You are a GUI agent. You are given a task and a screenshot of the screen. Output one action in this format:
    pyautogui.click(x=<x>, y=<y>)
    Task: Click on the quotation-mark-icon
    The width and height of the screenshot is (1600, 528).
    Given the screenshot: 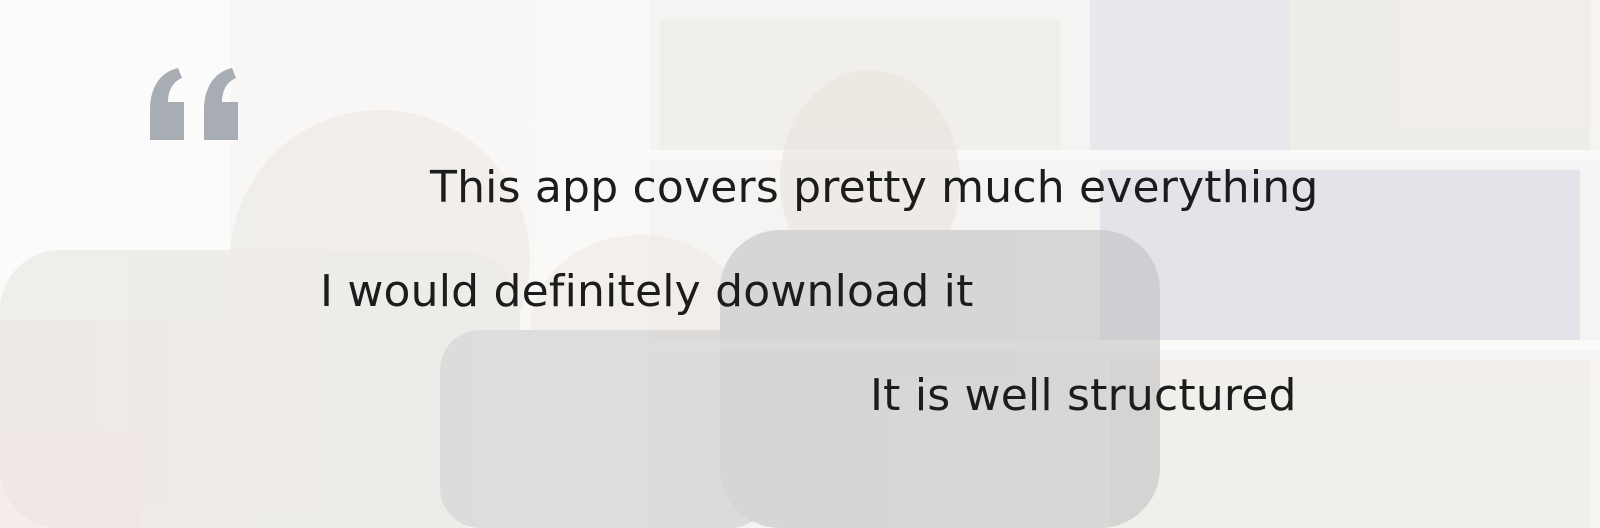 What is the action you would take?
    pyautogui.click(x=194, y=104)
    